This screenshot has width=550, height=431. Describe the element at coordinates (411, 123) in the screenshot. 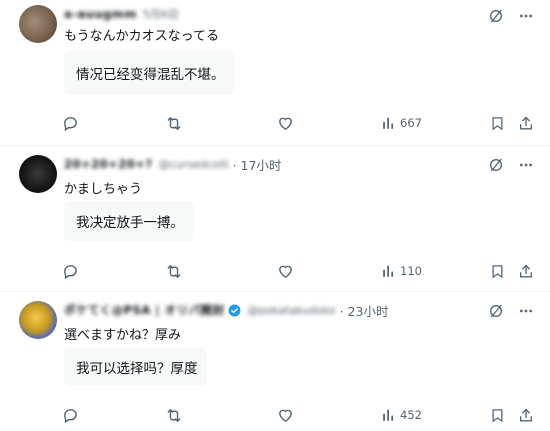

I see `views-count: 667` at that location.